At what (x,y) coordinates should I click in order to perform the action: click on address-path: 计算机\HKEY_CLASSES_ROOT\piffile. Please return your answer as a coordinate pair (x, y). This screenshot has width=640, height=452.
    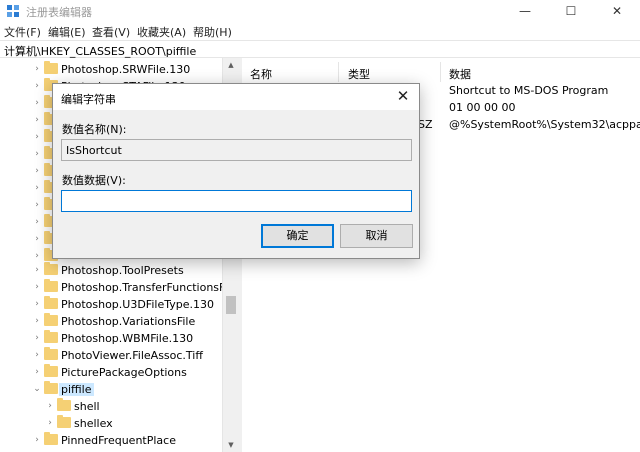
    Looking at the image, I should click on (100, 51).